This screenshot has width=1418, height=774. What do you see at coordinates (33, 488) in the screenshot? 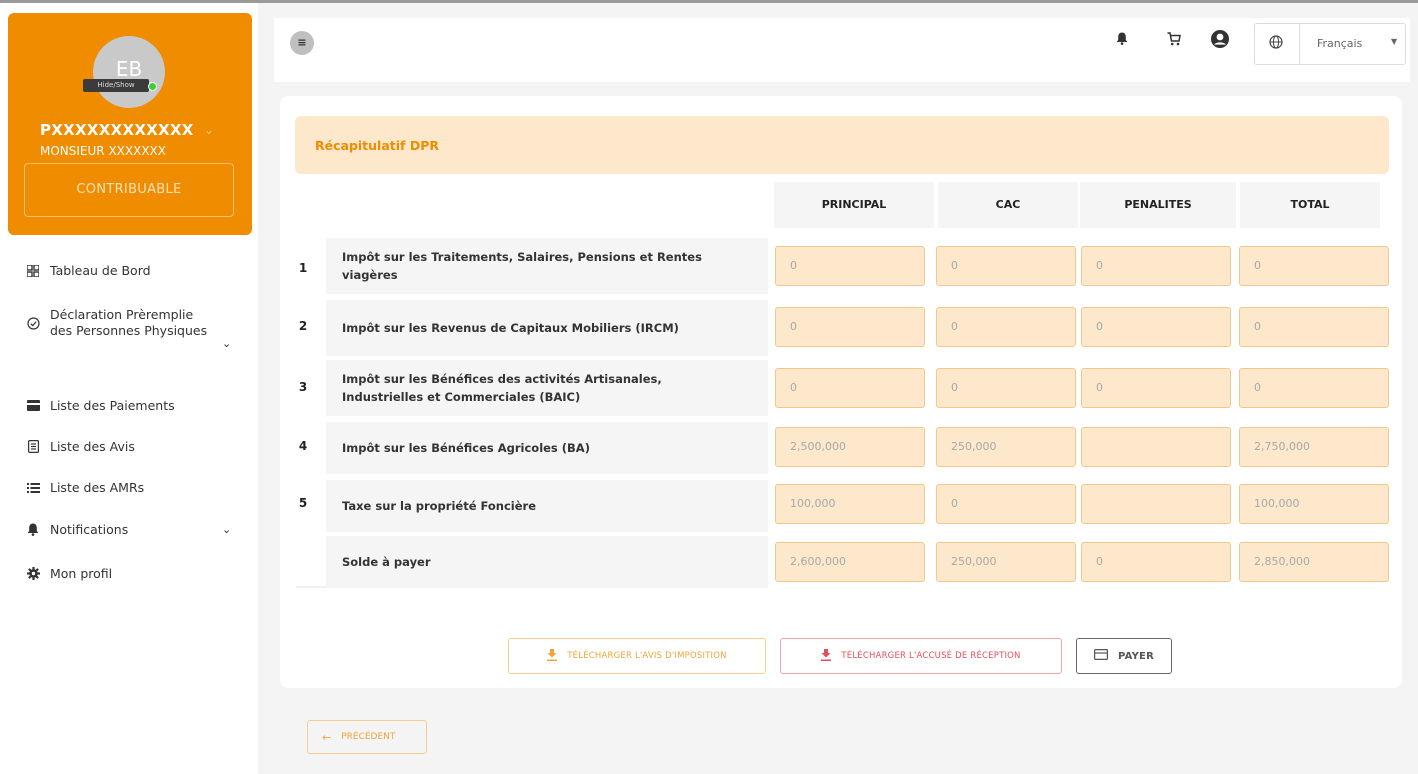
I see `list-icon` at bounding box center [33, 488].